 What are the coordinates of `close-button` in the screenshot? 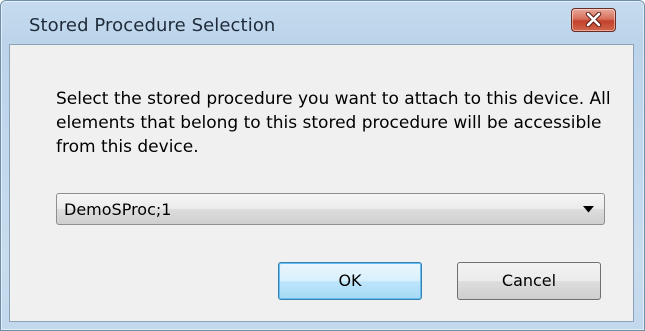 It's located at (593, 20).